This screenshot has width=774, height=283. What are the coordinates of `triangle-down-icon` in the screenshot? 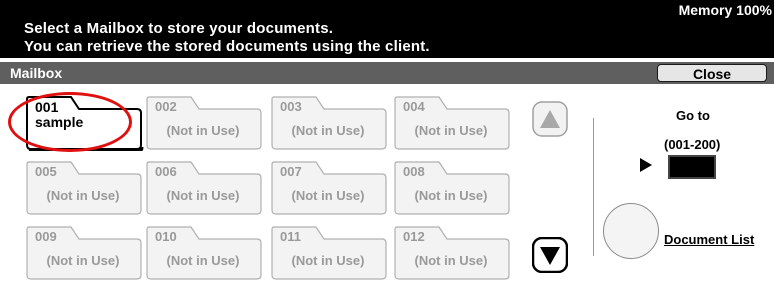 It's located at (550, 255).